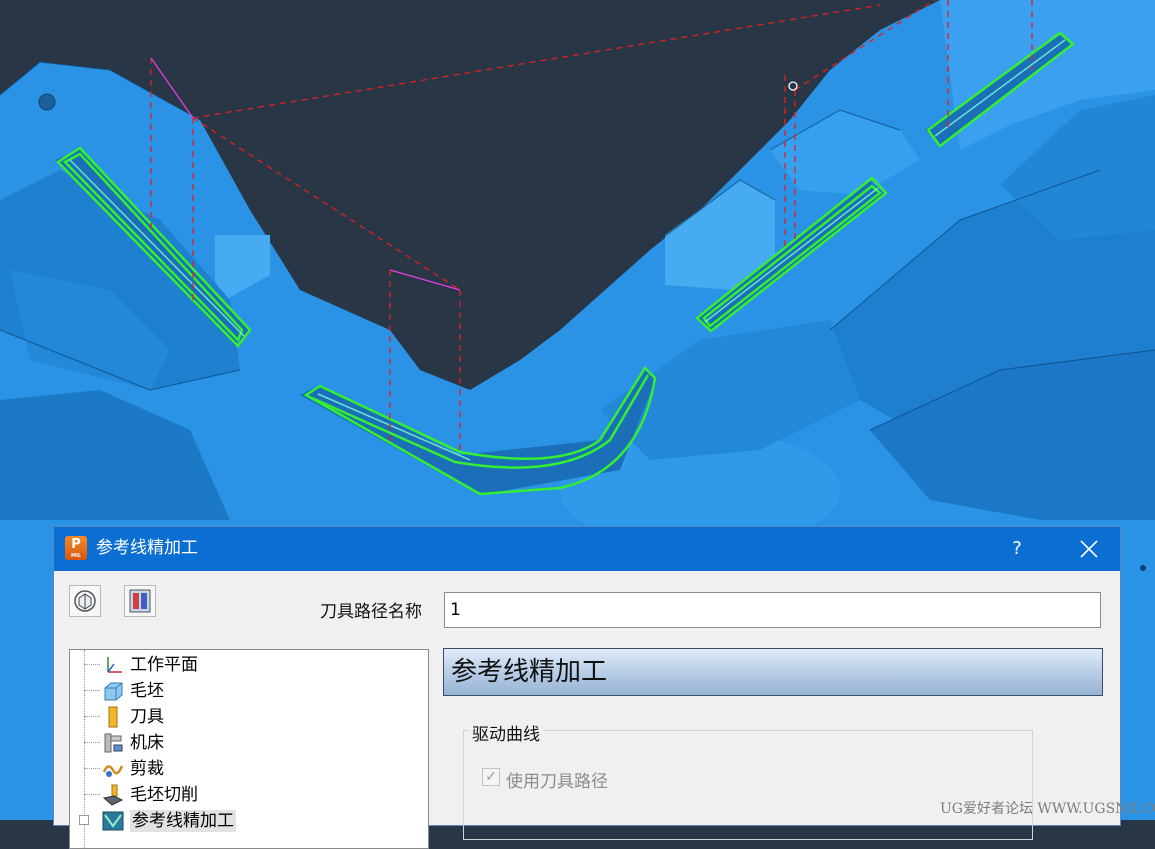  I want to click on block-icon, so click(113, 691).